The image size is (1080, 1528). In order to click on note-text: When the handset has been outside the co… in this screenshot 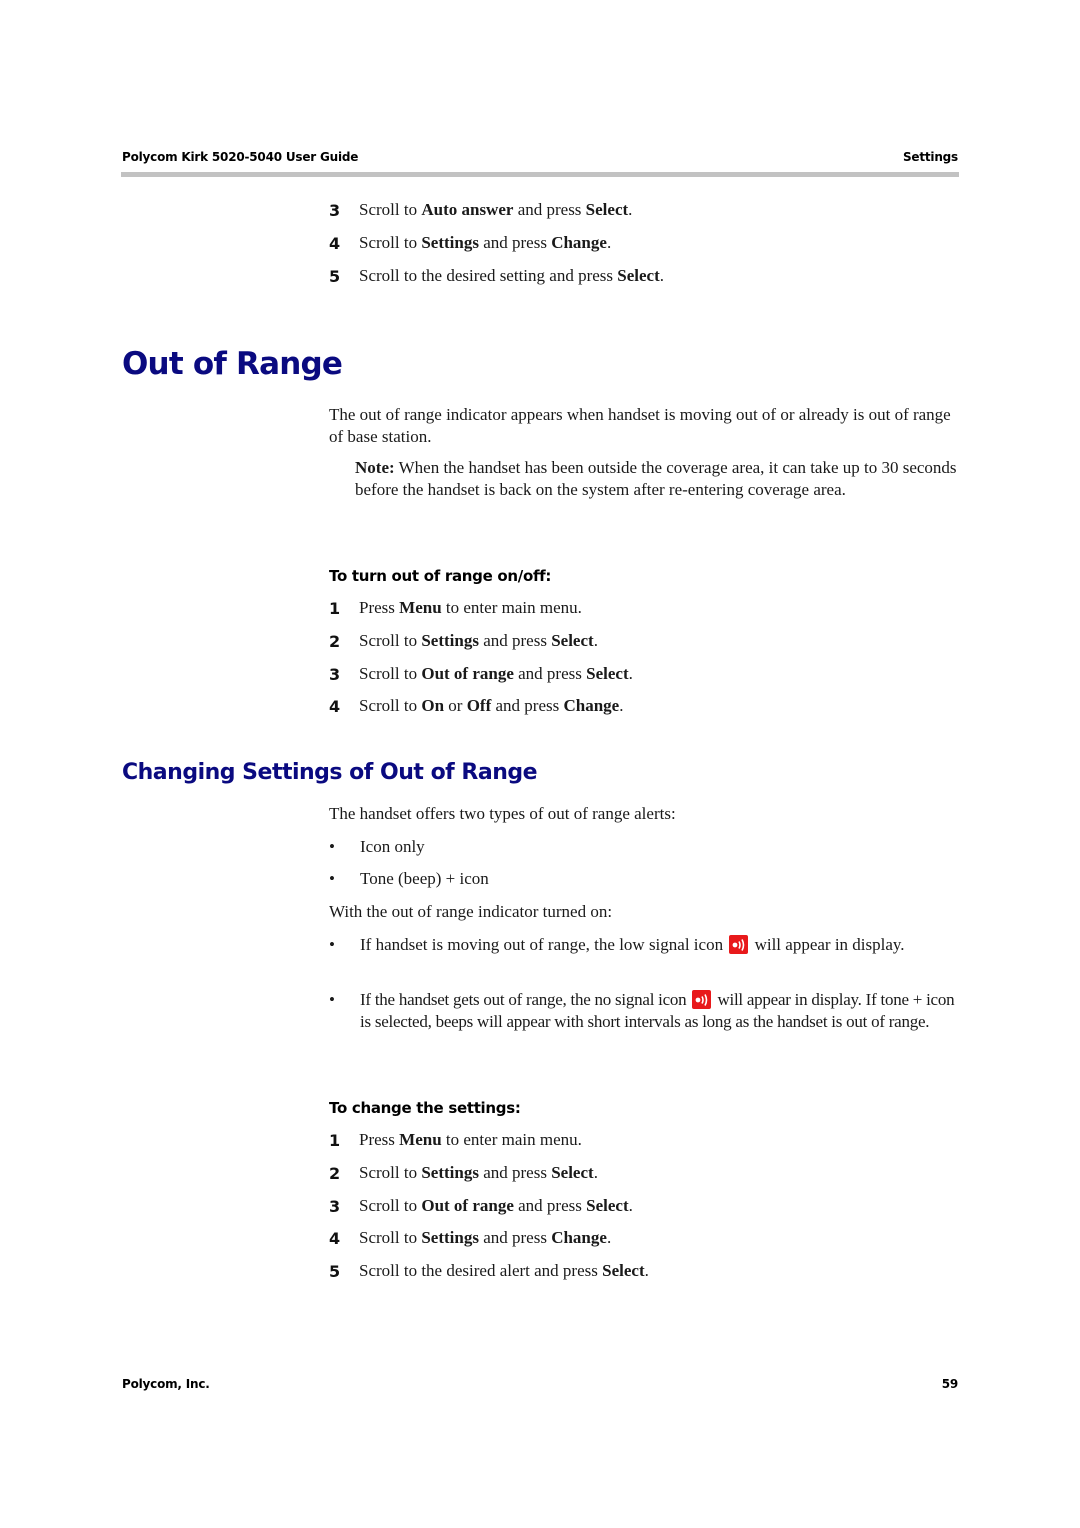, I will do `click(656, 478)`.